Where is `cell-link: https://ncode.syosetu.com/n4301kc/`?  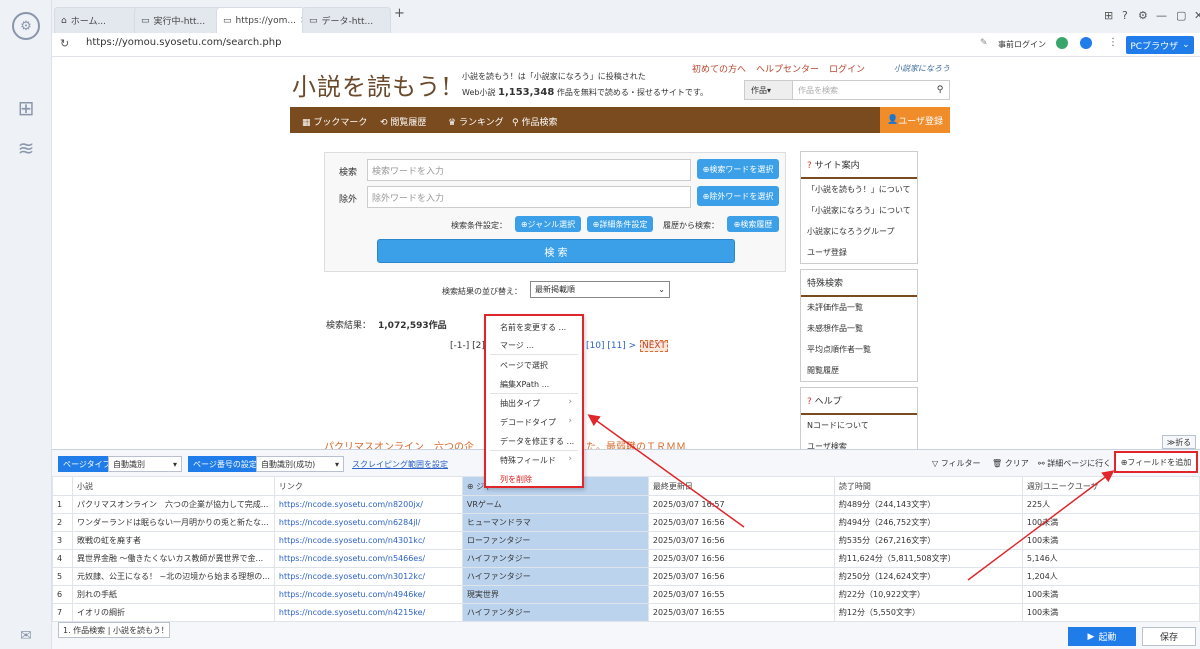 cell-link: https://ncode.syosetu.com/n4301kc/ is located at coordinates (368, 540).